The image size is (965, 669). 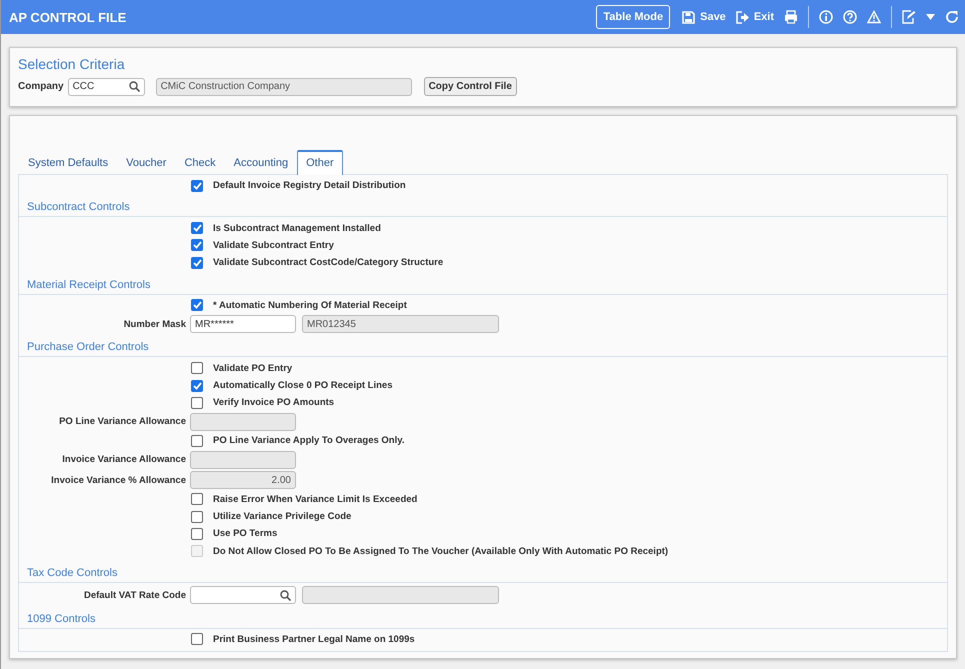 What do you see at coordinates (122, 422) in the screenshot?
I see `field-label: PO Line Variance Allowance` at bounding box center [122, 422].